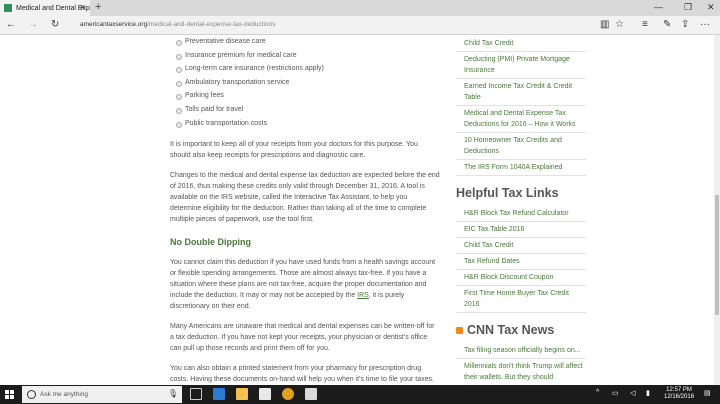 Image resolution: width=720 pixels, height=404 pixels. What do you see at coordinates (658, 7) in the screenshot?
I see `minimize-icon: —` at bounding box center [658, 7].